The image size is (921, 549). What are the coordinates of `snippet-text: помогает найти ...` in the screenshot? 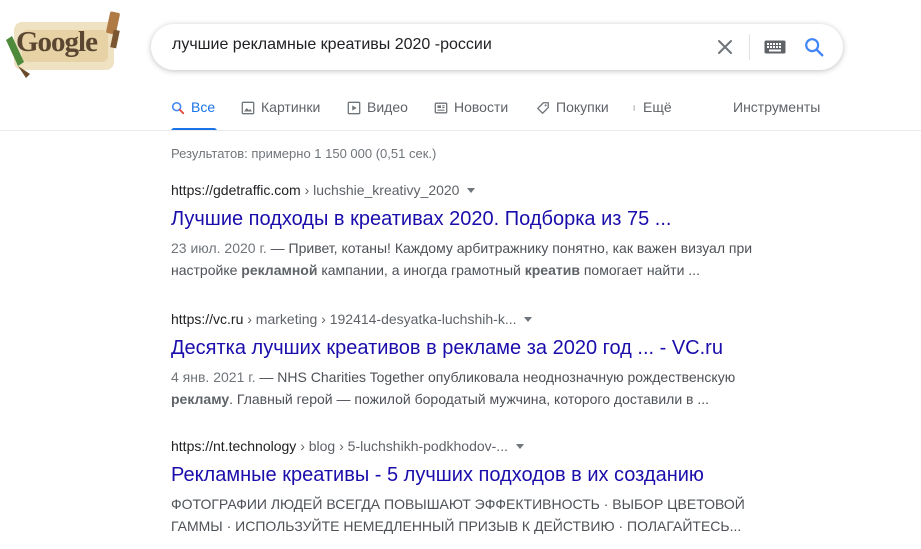 It's located at (639, 270).